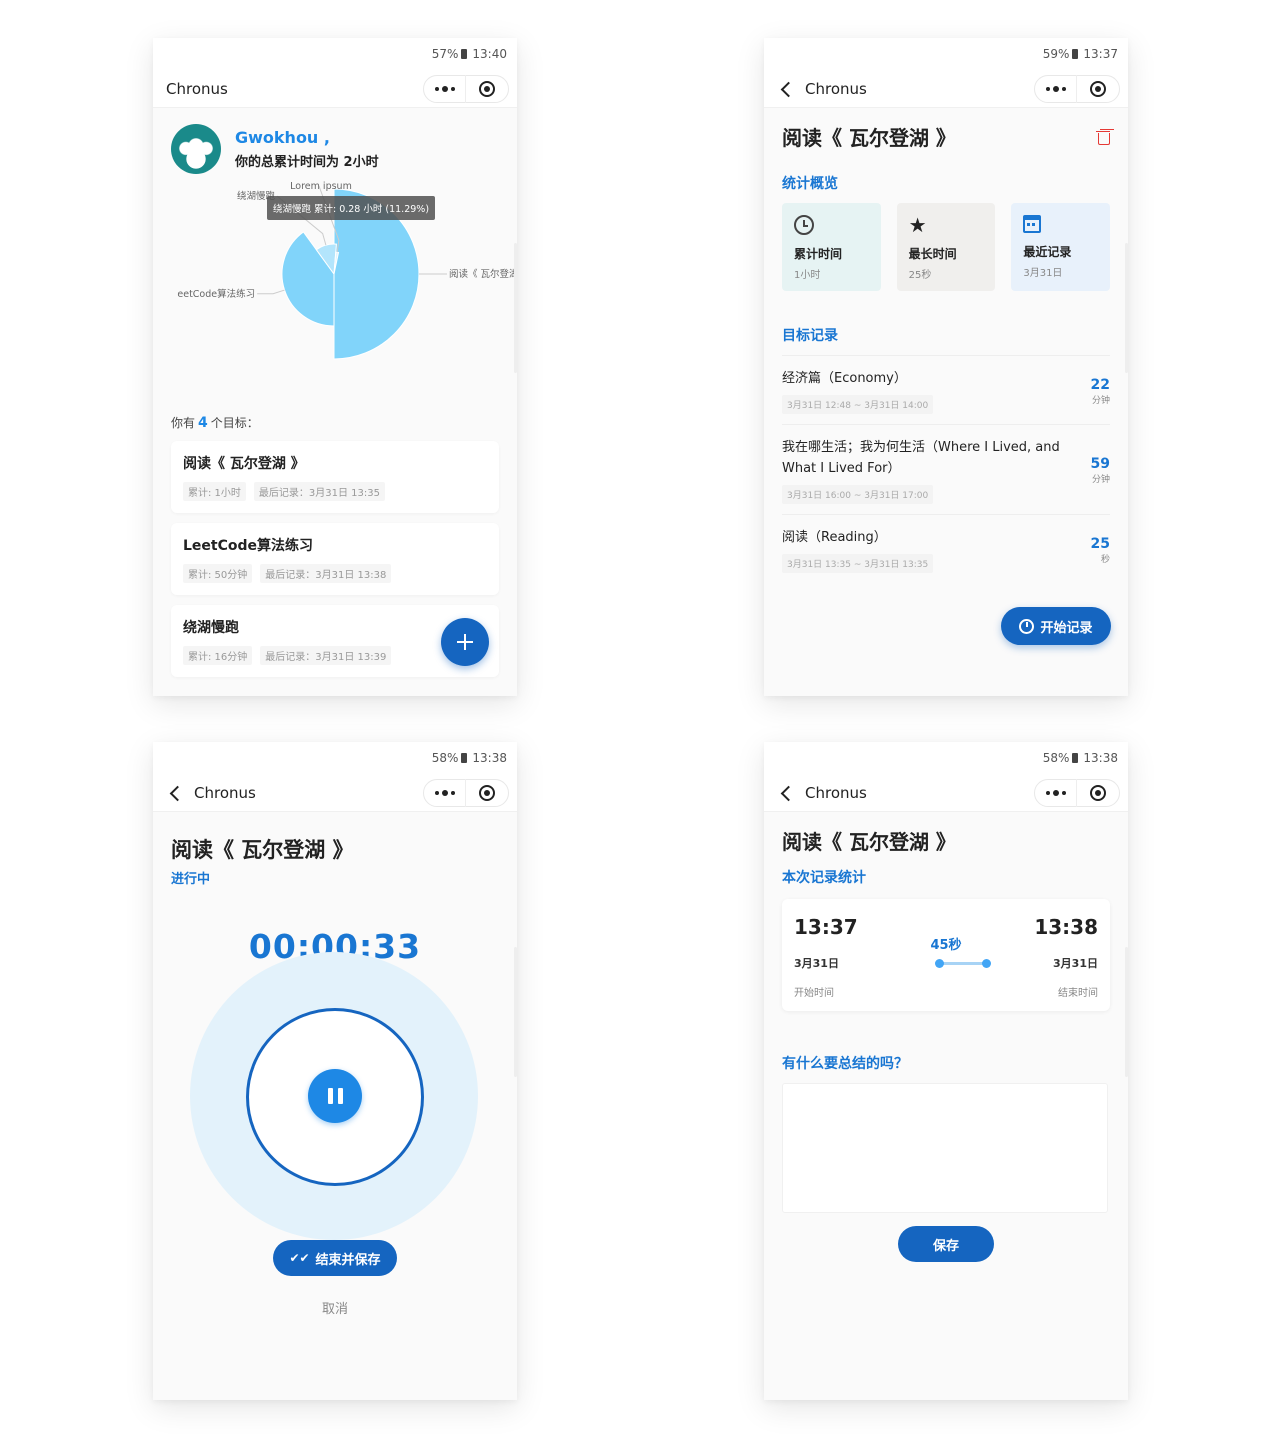 The image size is (1280, 1440). I want to click on goal-count-line: 你有 4 个目标：, so click(335, 422).